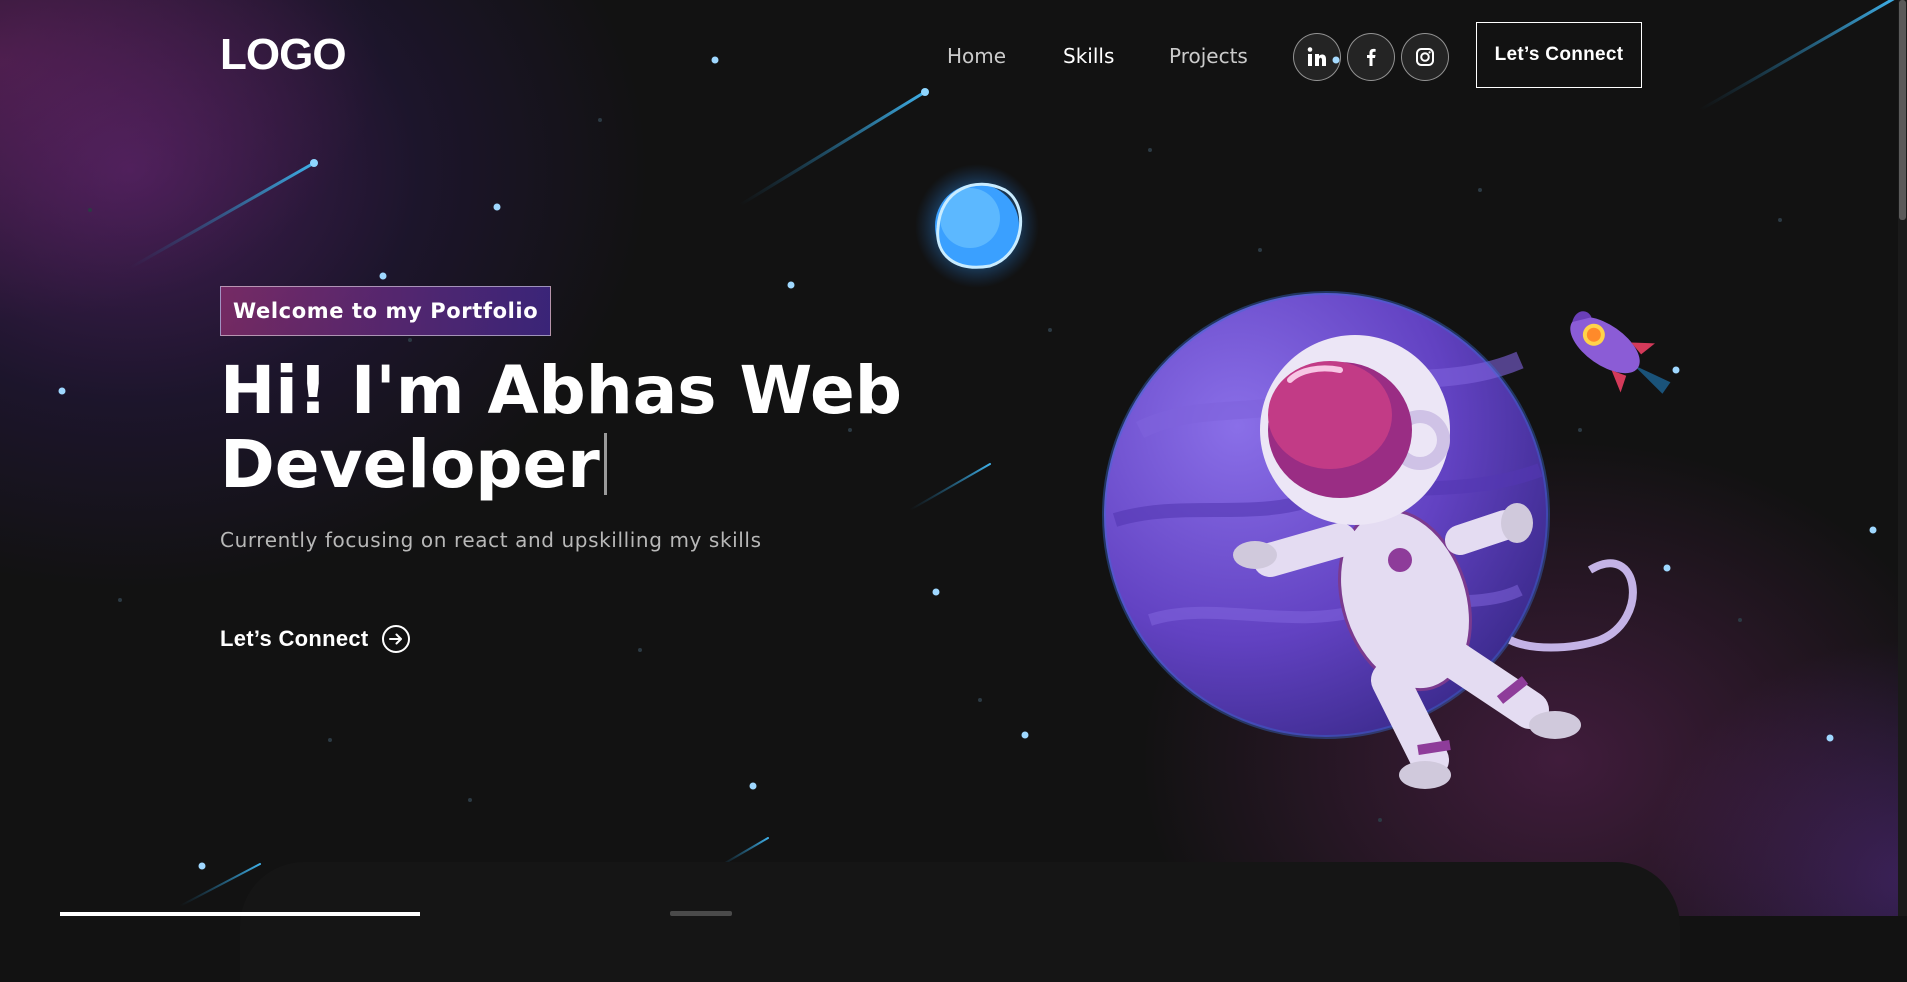 This screenshot has height=982, width=1907. What do you see at coordinates (605, 464) in the screenshot?
I see `typing-cursor` at bounding box center [605, 464].